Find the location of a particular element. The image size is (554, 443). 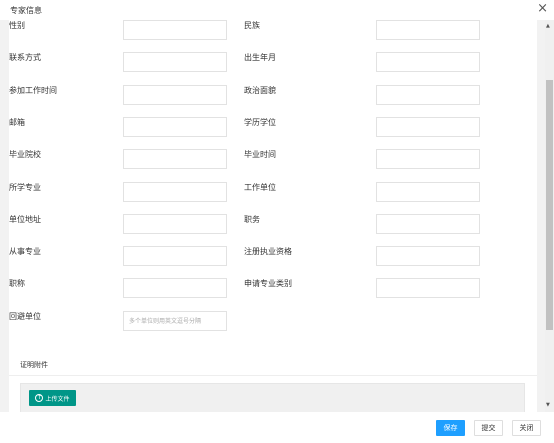

upload-button-label: 上传文件 is located at coordinates (57, 399).